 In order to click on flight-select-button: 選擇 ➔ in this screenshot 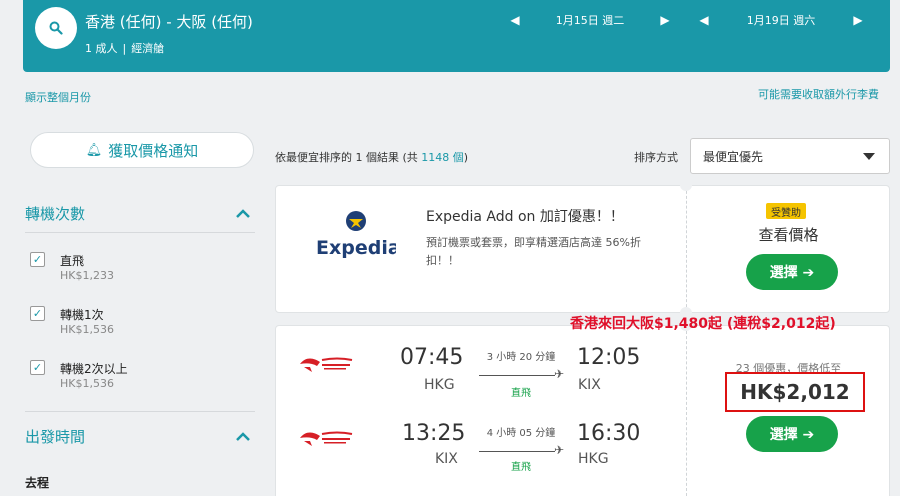, I will do `click(792, 434)`.